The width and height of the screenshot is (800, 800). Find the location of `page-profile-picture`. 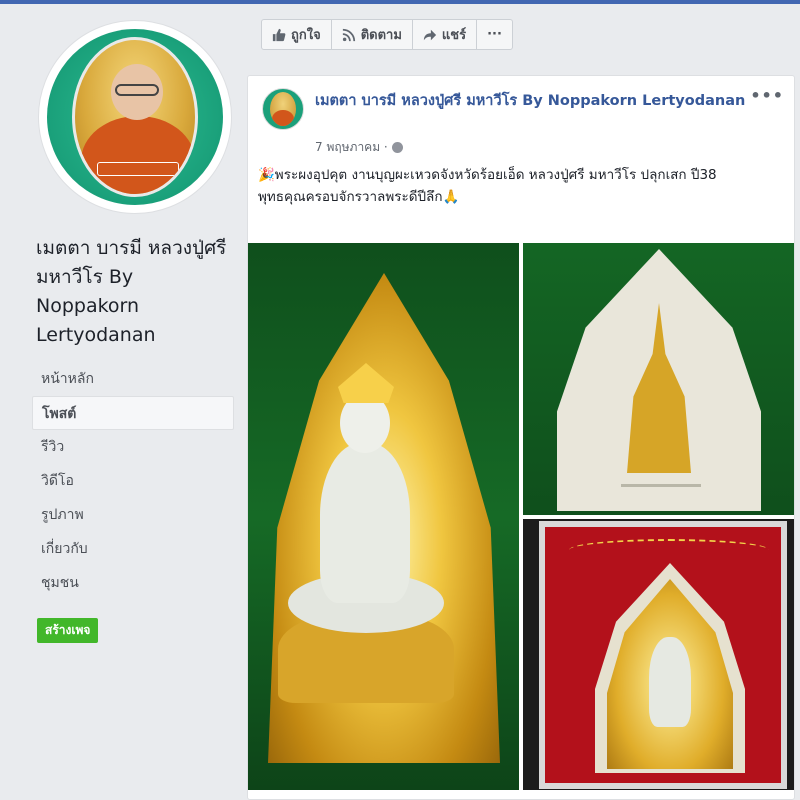

page-profile-picture is located at coordinates (135, 117).